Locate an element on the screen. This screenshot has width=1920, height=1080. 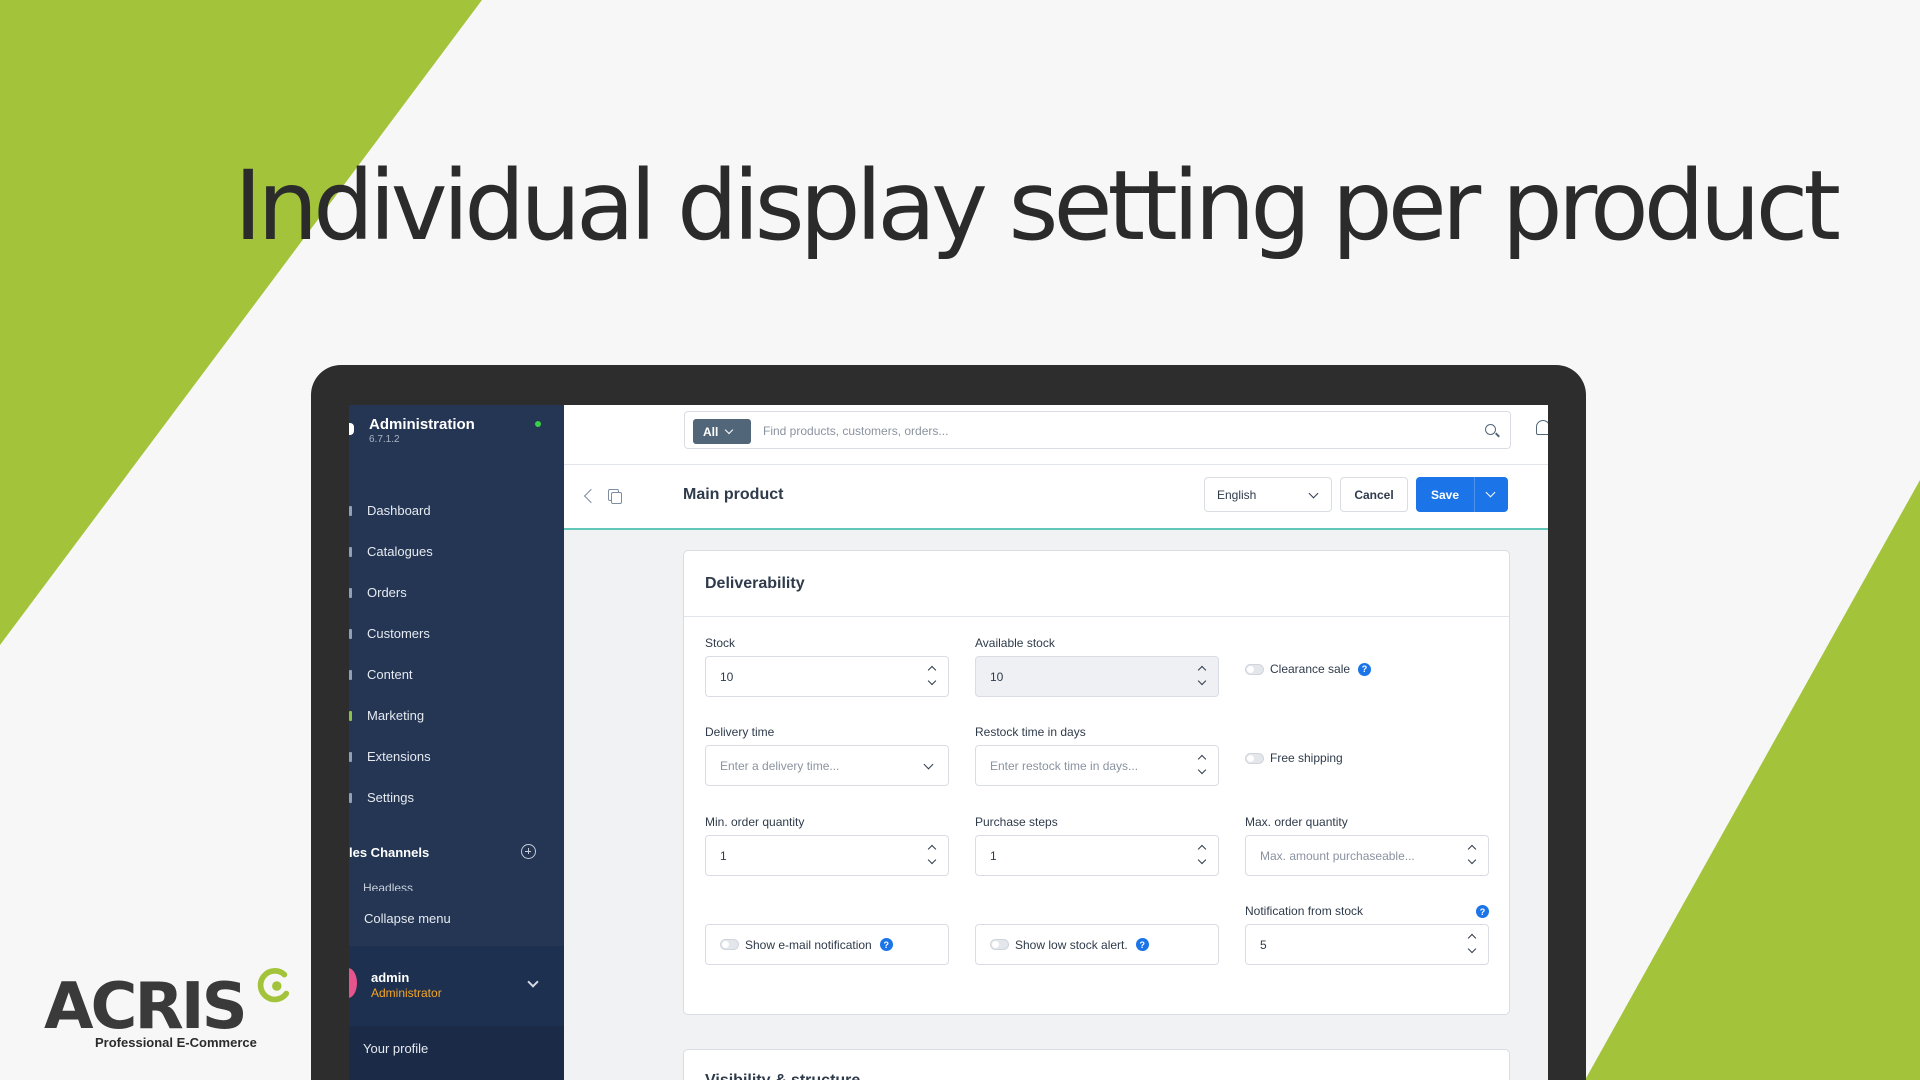
sales-channels-label: les Channels is located at coordinates (389, 852).